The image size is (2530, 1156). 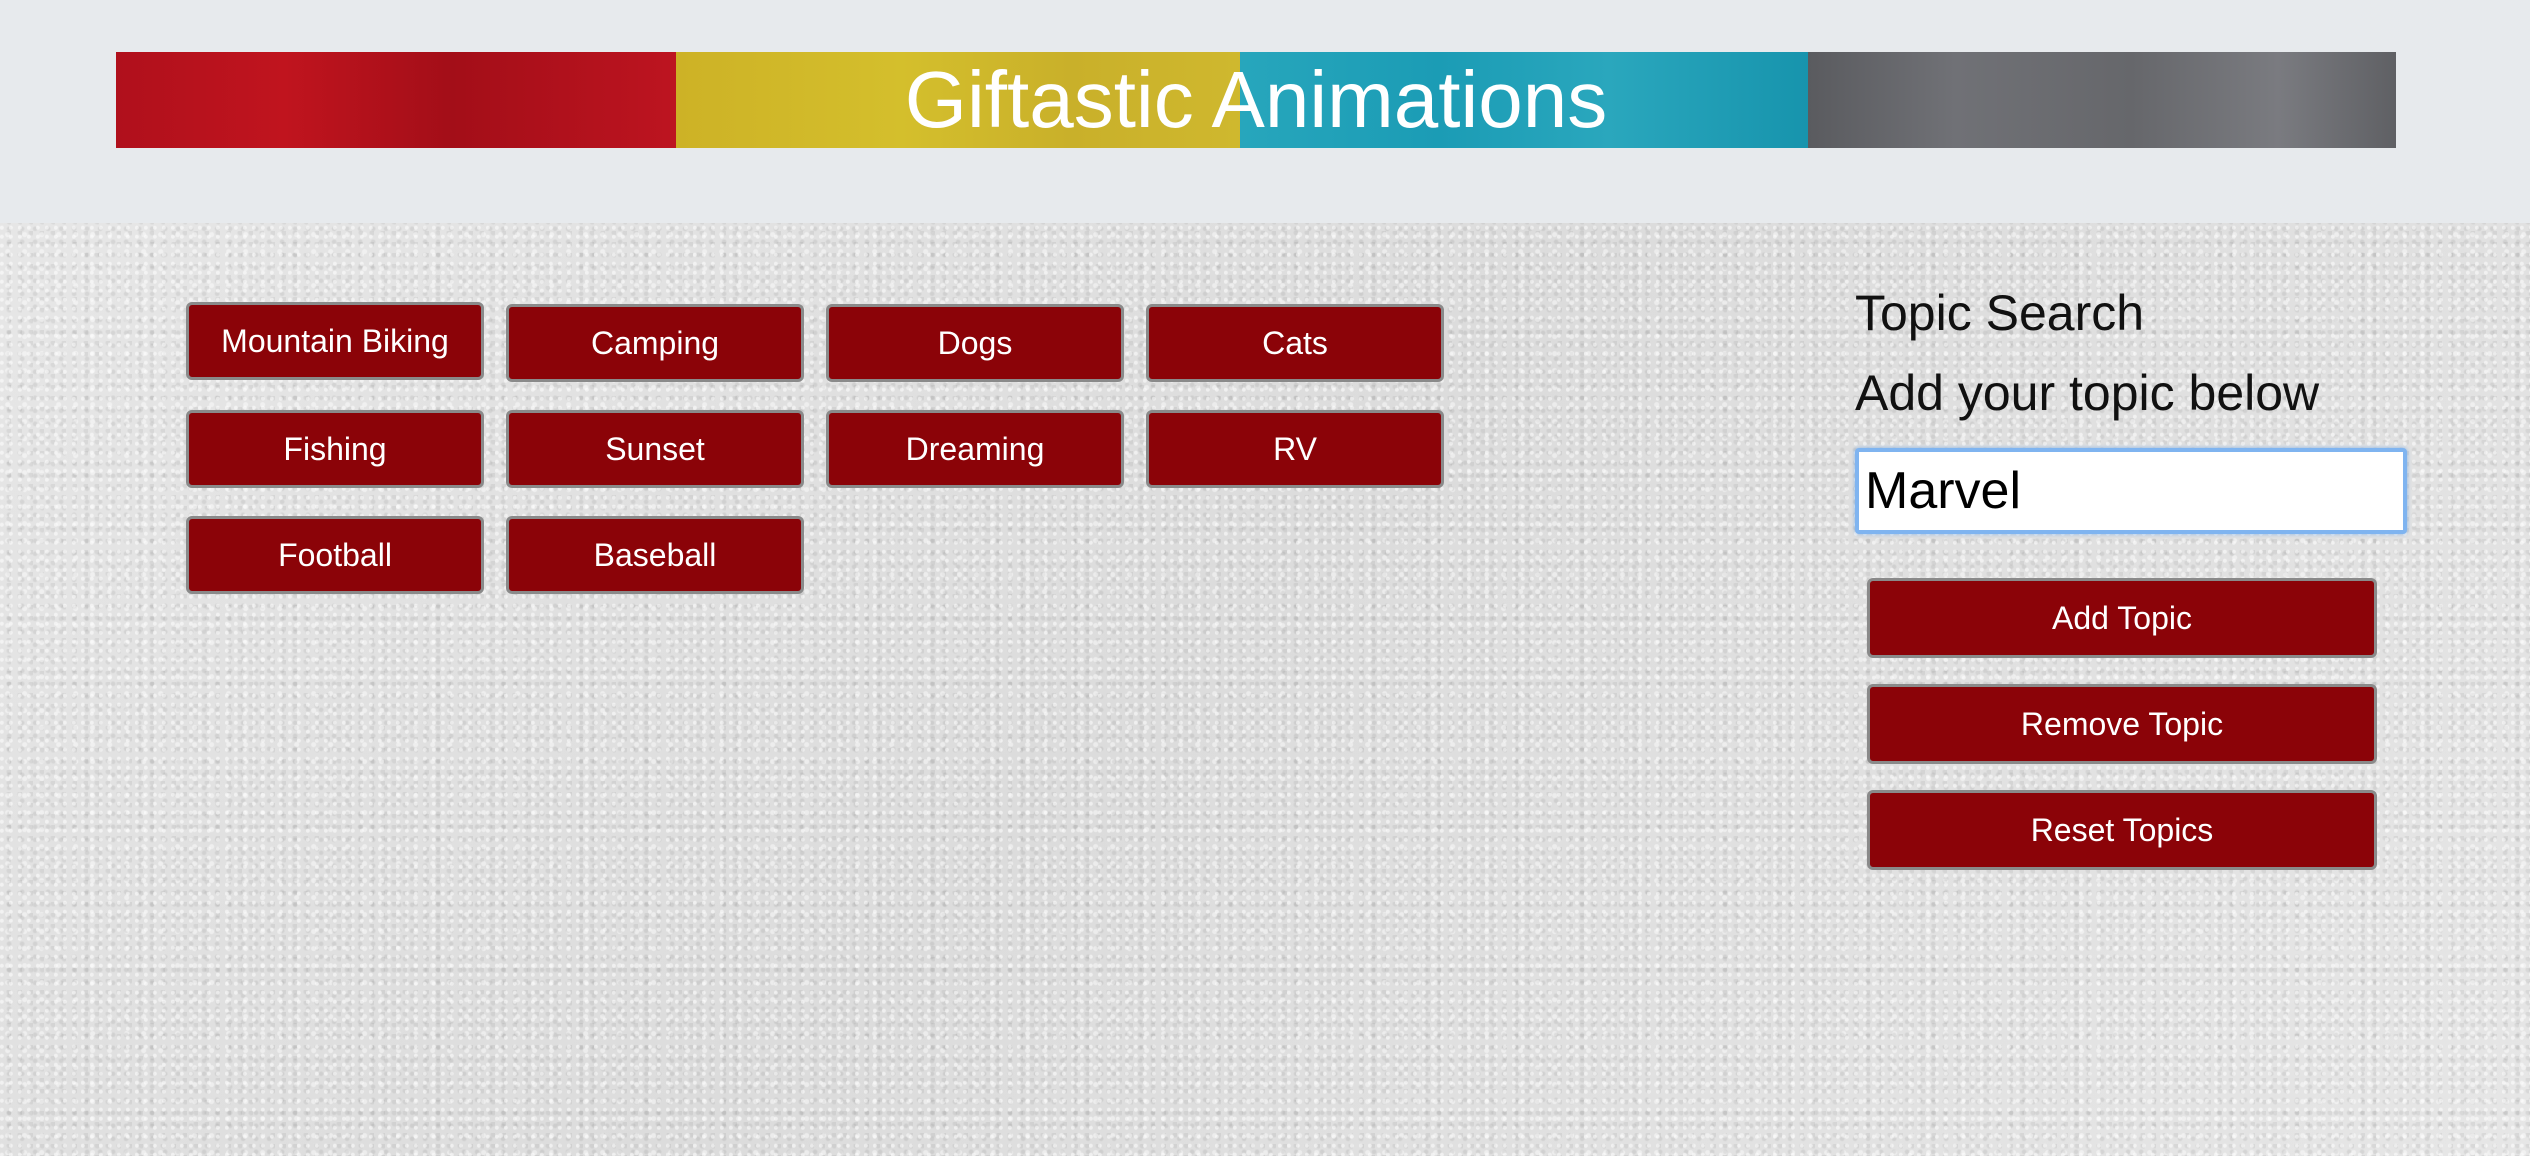 What do you see at coordinates (2000, 313) in the screenshot?
I see `topic-search-heading: Topic Search` at bounding box center [2000, 313].